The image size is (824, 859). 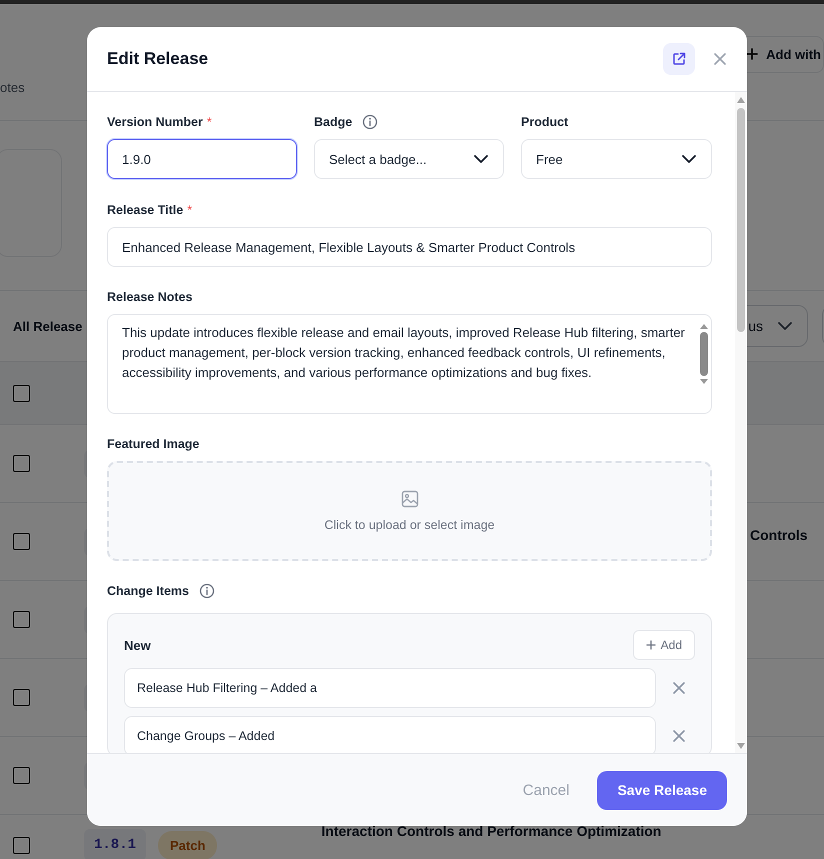 I want to click on add-item-button: Add, so click(x=663, y=645).